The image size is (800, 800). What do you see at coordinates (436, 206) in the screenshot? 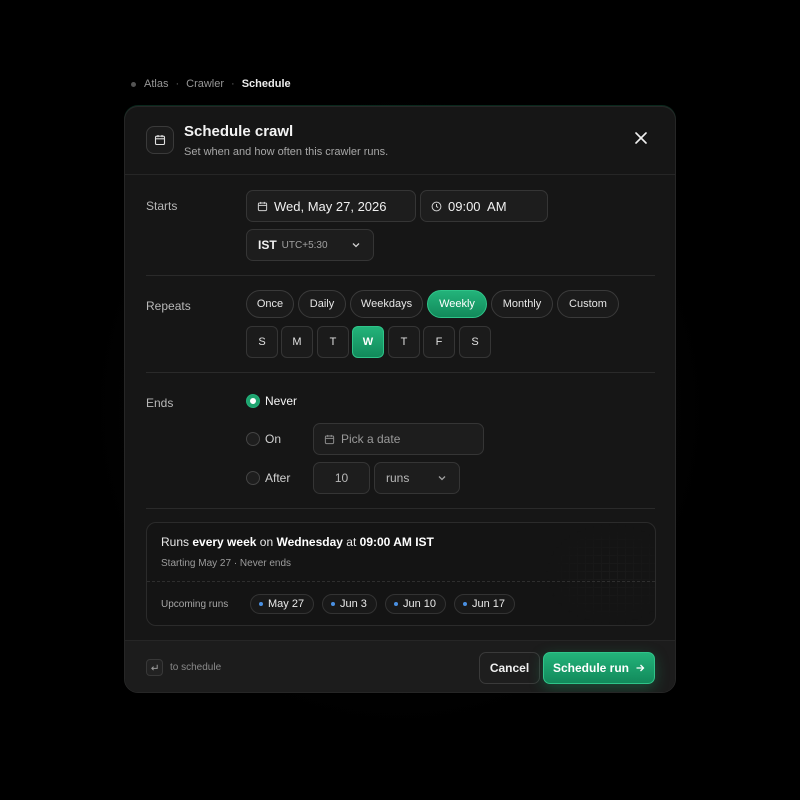
I see `clock-icon` at bounding box center [436, 206].